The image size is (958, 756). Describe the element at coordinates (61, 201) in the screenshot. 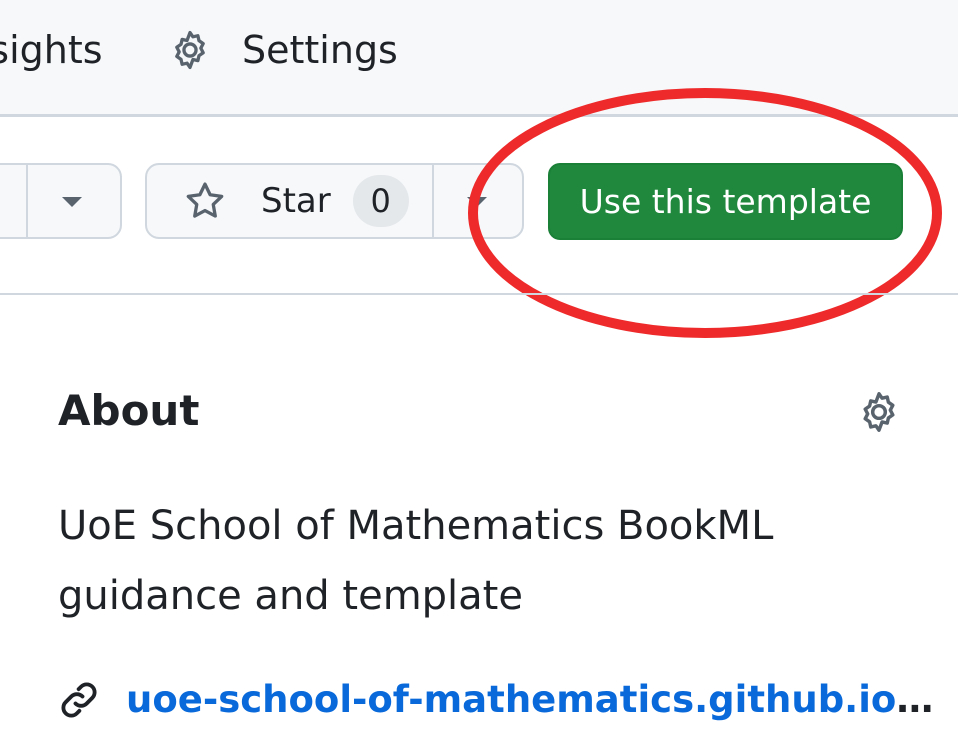

I see `fork-button-group` at that location.